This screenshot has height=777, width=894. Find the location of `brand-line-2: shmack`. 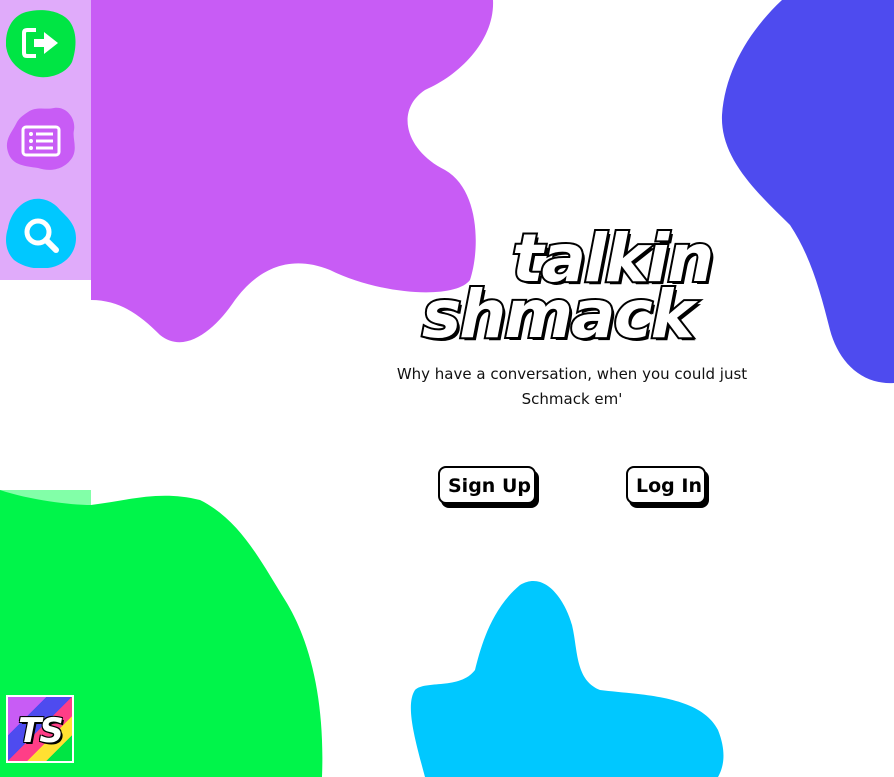

brand-line-2: shmack is located at coordinates (558, 314).